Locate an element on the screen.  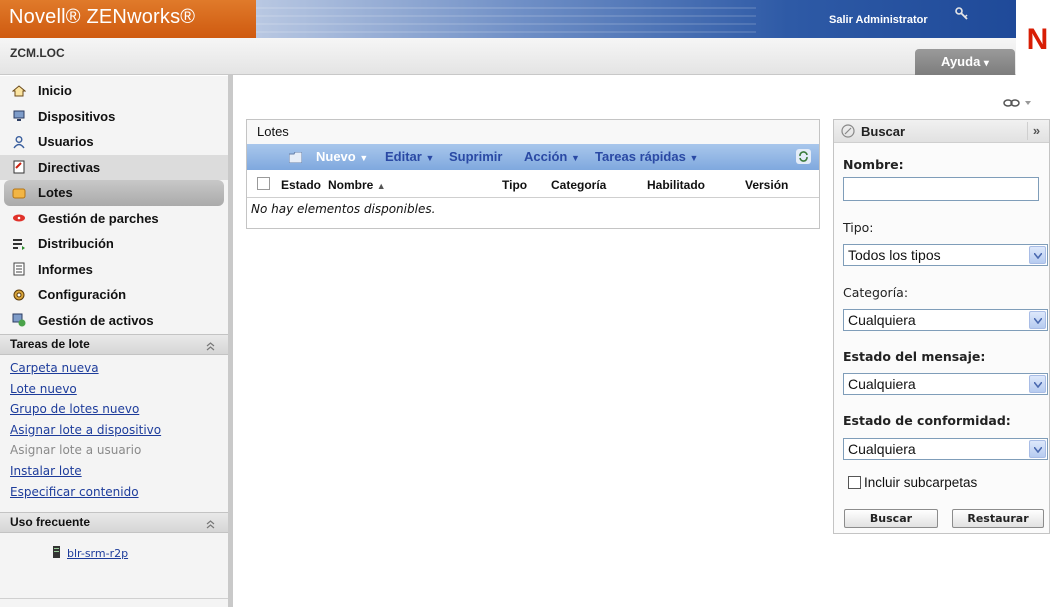
column-habilitado: Habilitado is located at coordinates (676, 185).